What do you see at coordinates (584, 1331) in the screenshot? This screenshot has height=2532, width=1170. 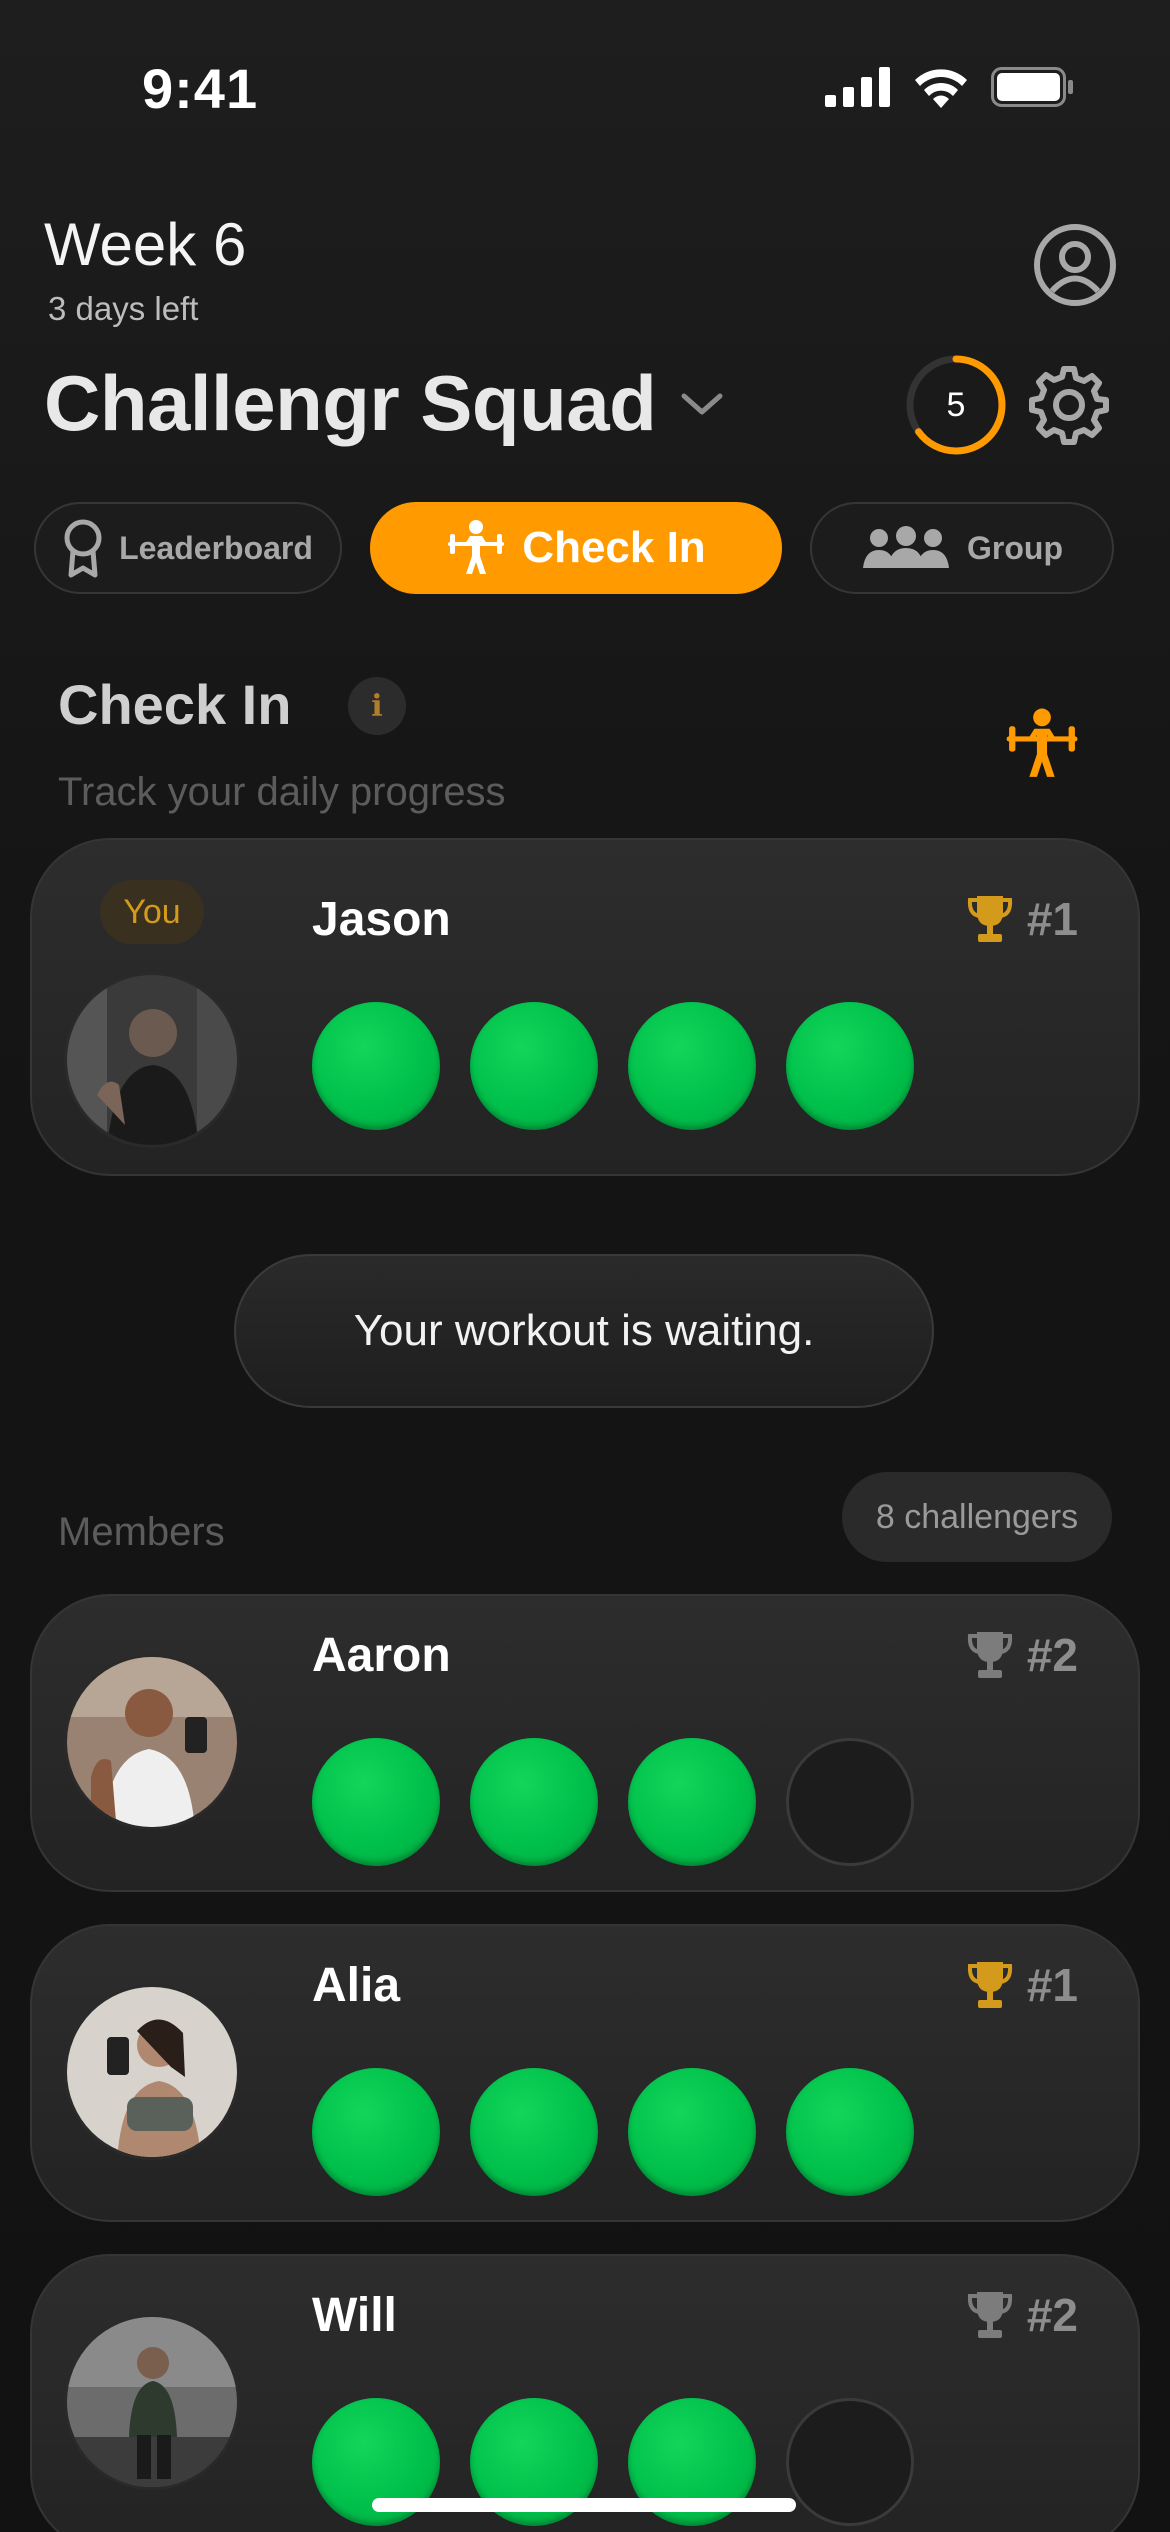 I see `workout-nudge-button: Your workout is waiting.` at bounding box center [584, 1331].